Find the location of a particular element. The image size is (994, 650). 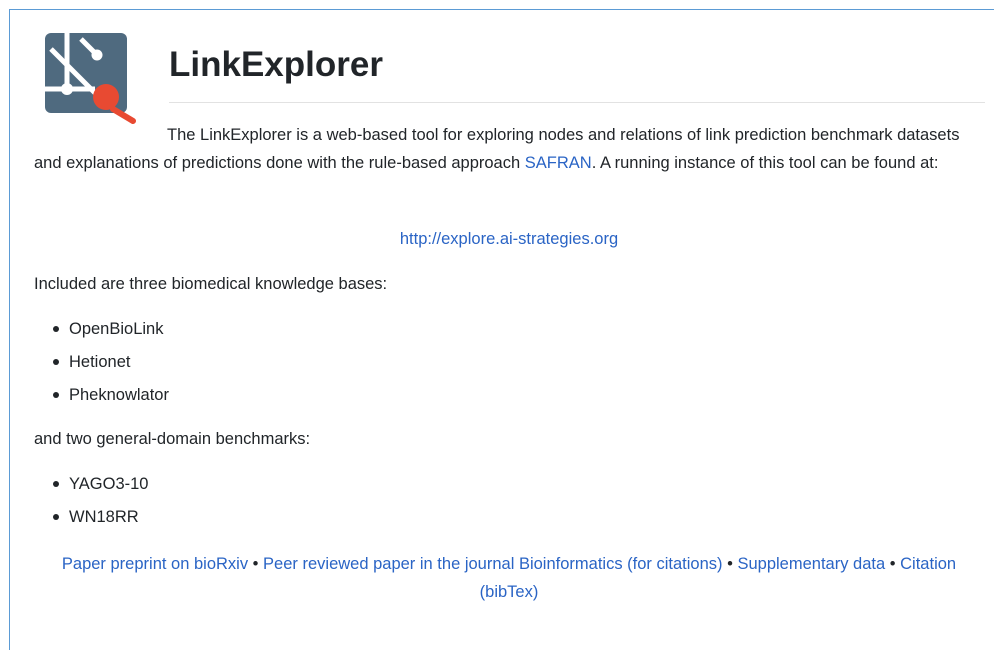

biomedical-list: OpenBioLink Hetionet Pheknowlator is located at coordinates (101, 367).